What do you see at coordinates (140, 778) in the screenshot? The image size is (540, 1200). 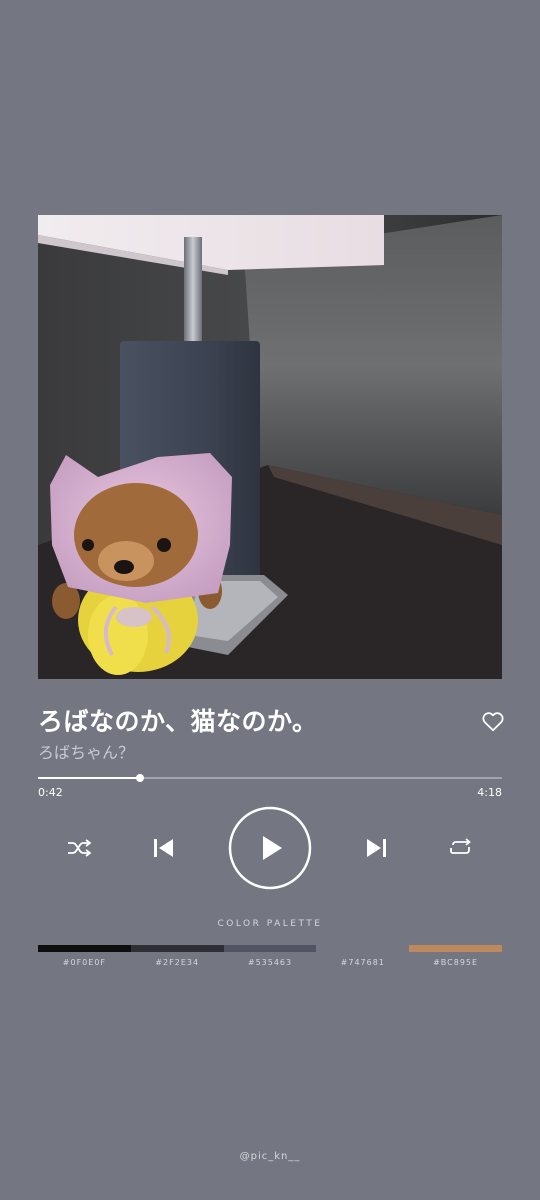 I see `progress-scrubber` at bounding box center [140, 778].